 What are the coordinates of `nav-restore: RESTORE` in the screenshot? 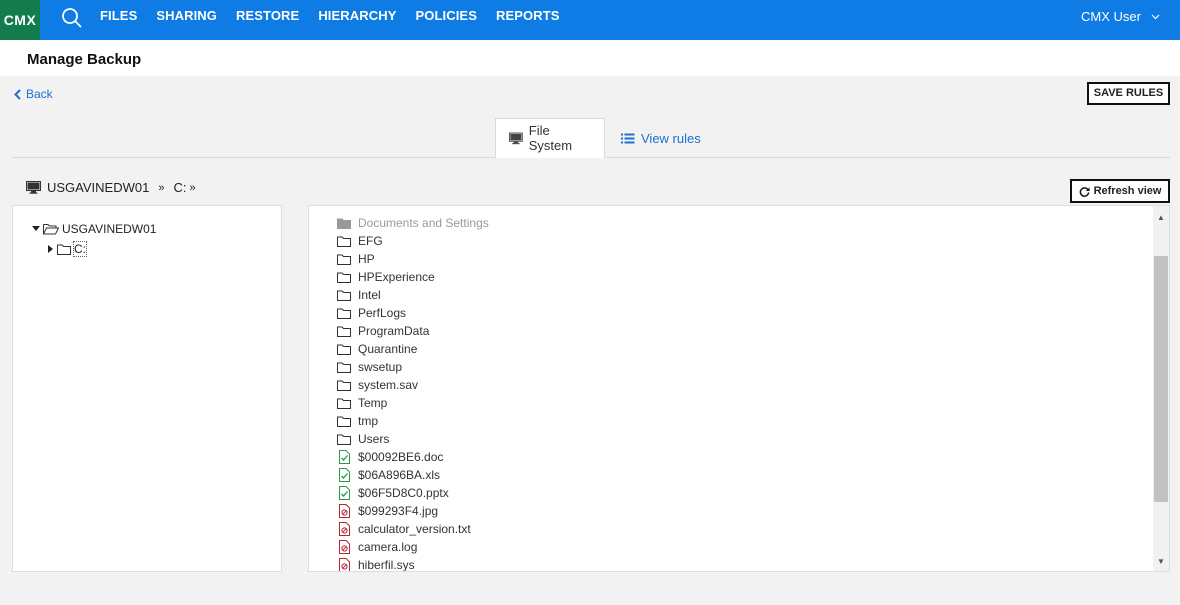 It's located at (267, 16).